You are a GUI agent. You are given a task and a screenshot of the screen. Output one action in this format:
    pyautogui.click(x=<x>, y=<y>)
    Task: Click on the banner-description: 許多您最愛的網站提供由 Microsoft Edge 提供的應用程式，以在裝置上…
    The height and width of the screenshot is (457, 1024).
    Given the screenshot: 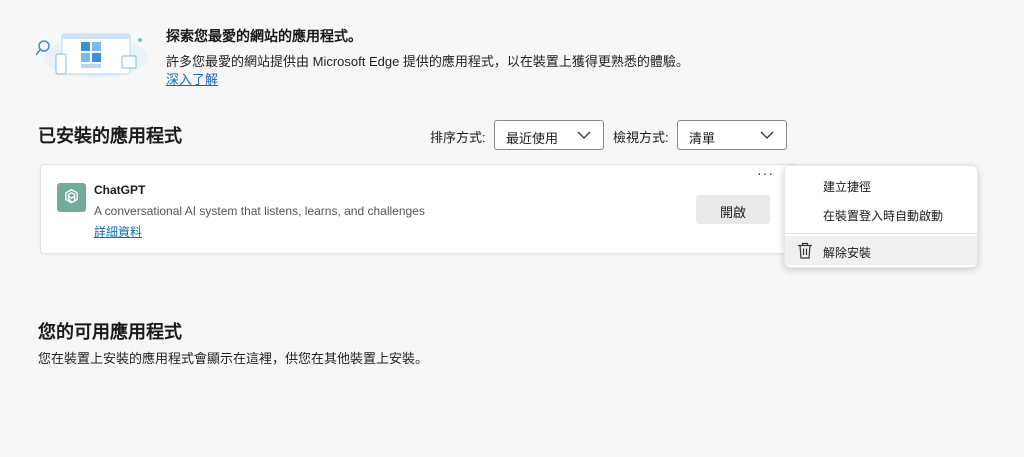 What is the action you would take?
    pyautogui.click(x=427, y=61)
    